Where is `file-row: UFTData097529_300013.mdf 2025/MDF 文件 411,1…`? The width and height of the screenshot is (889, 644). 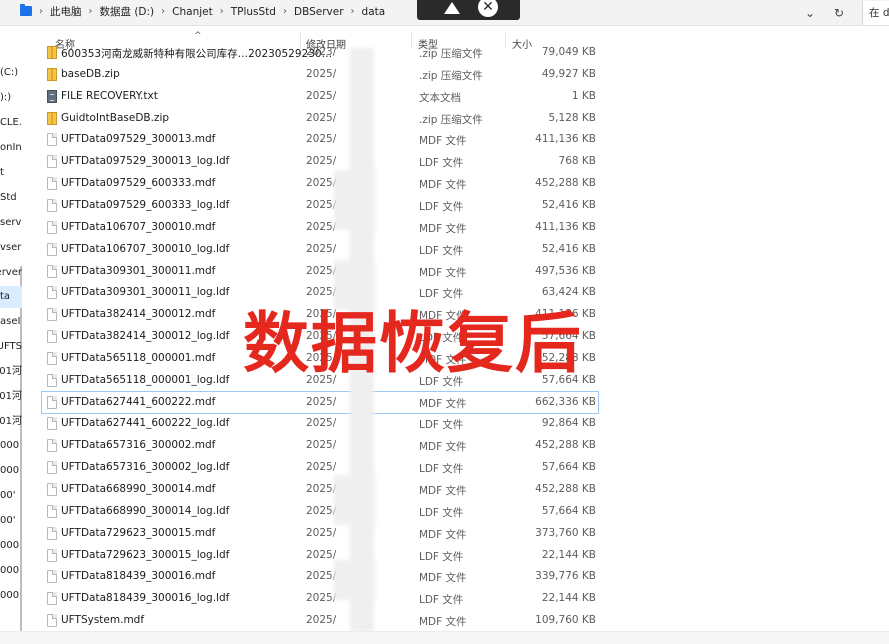
file-row: UFTData097529_300013.mdf 2025/MDF 文件 411,1… is located at coordinates (320, 139).